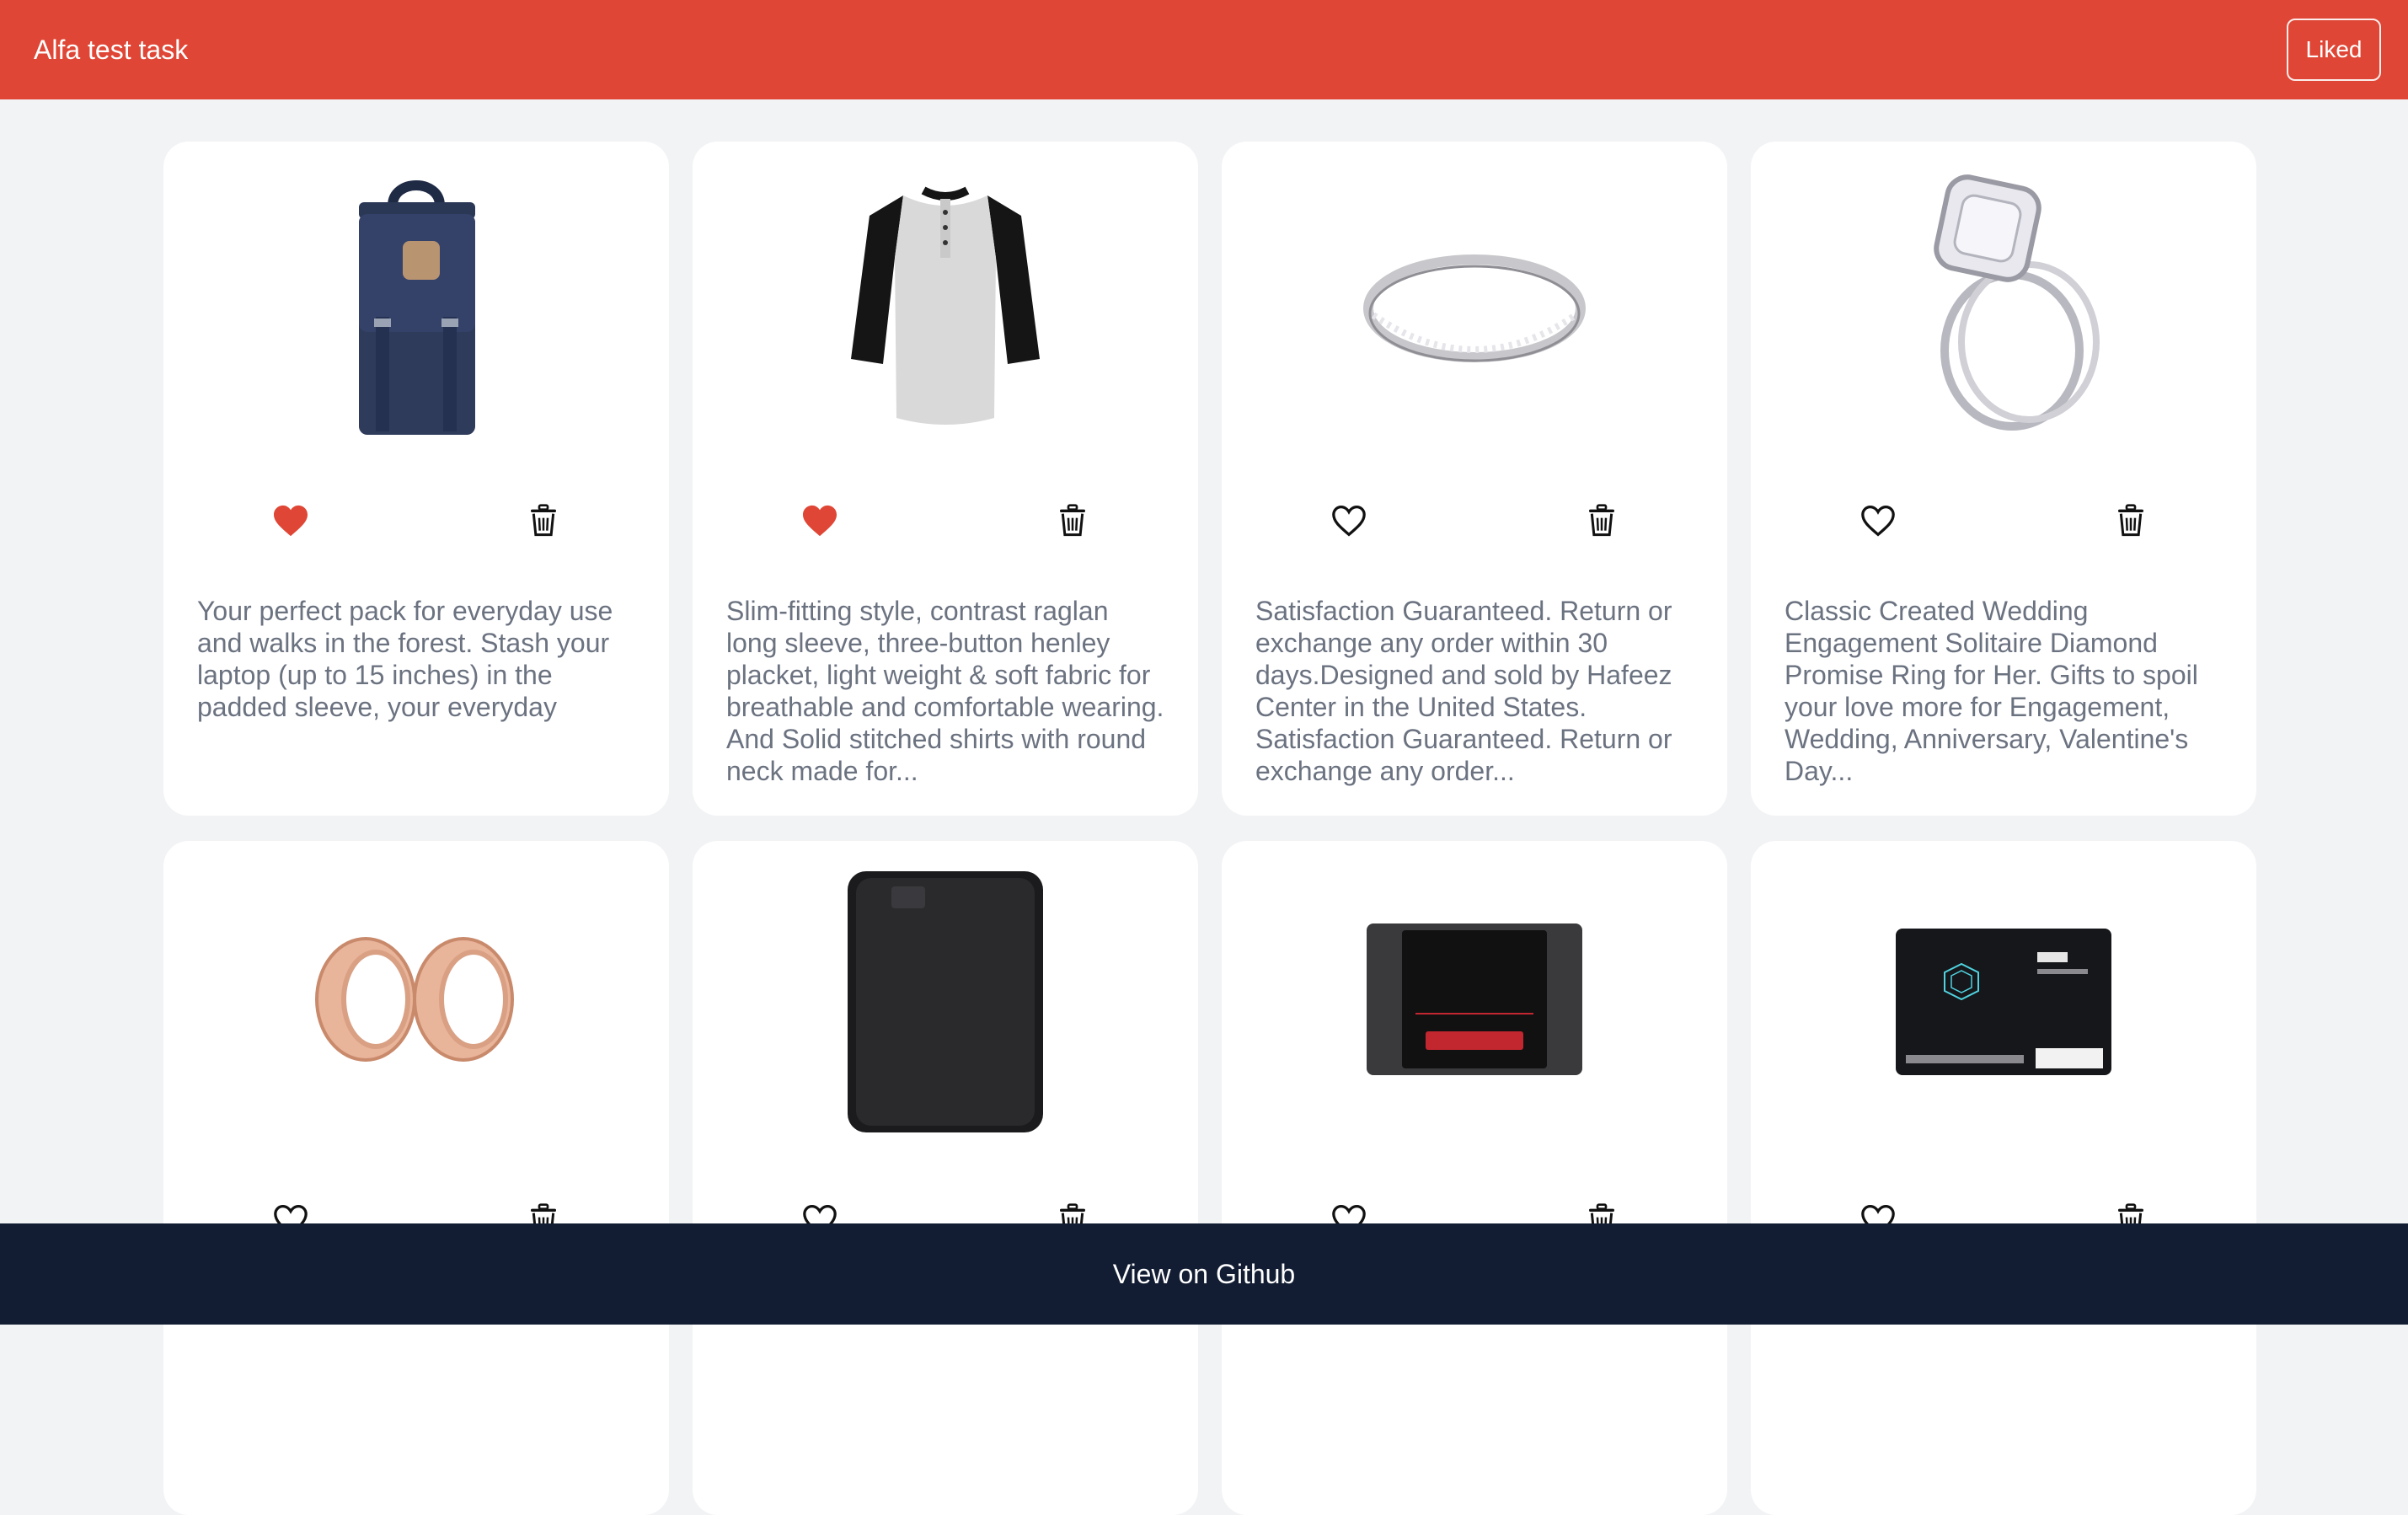  Describe the element at coordinates (2017, 302) in the screenshot. I see `diamond-ring-image` at that location.